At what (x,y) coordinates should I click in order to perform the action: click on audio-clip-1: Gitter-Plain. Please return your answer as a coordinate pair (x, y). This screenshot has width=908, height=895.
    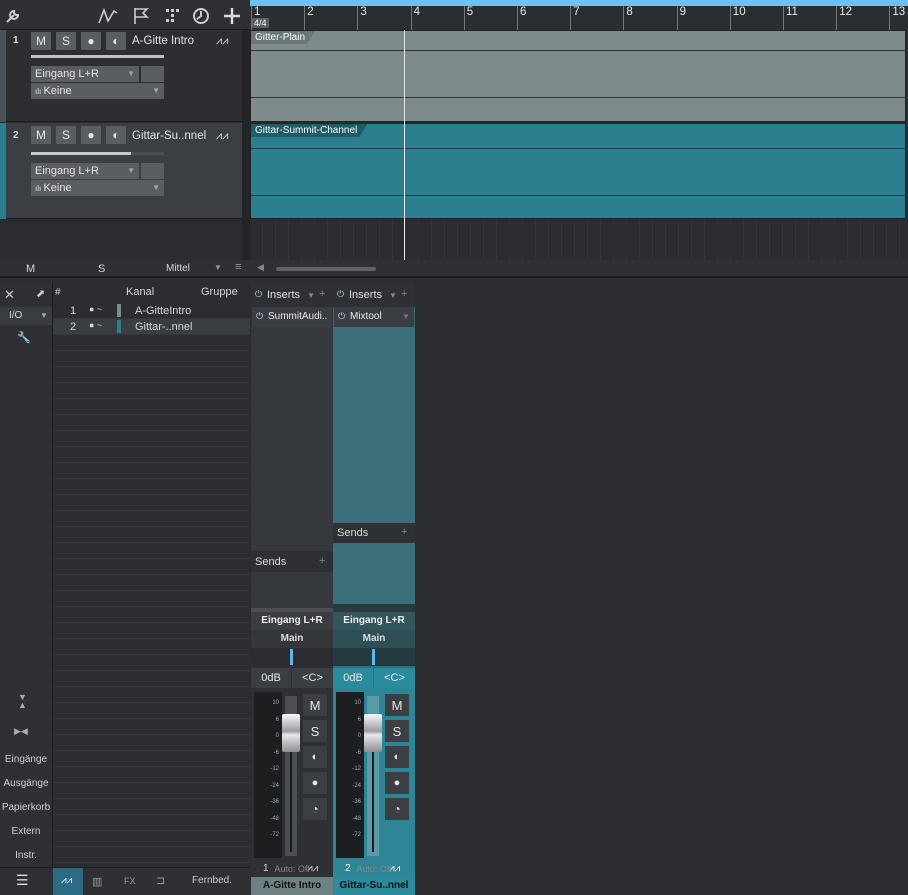
    Looking at the image, I should click on (578, 76).